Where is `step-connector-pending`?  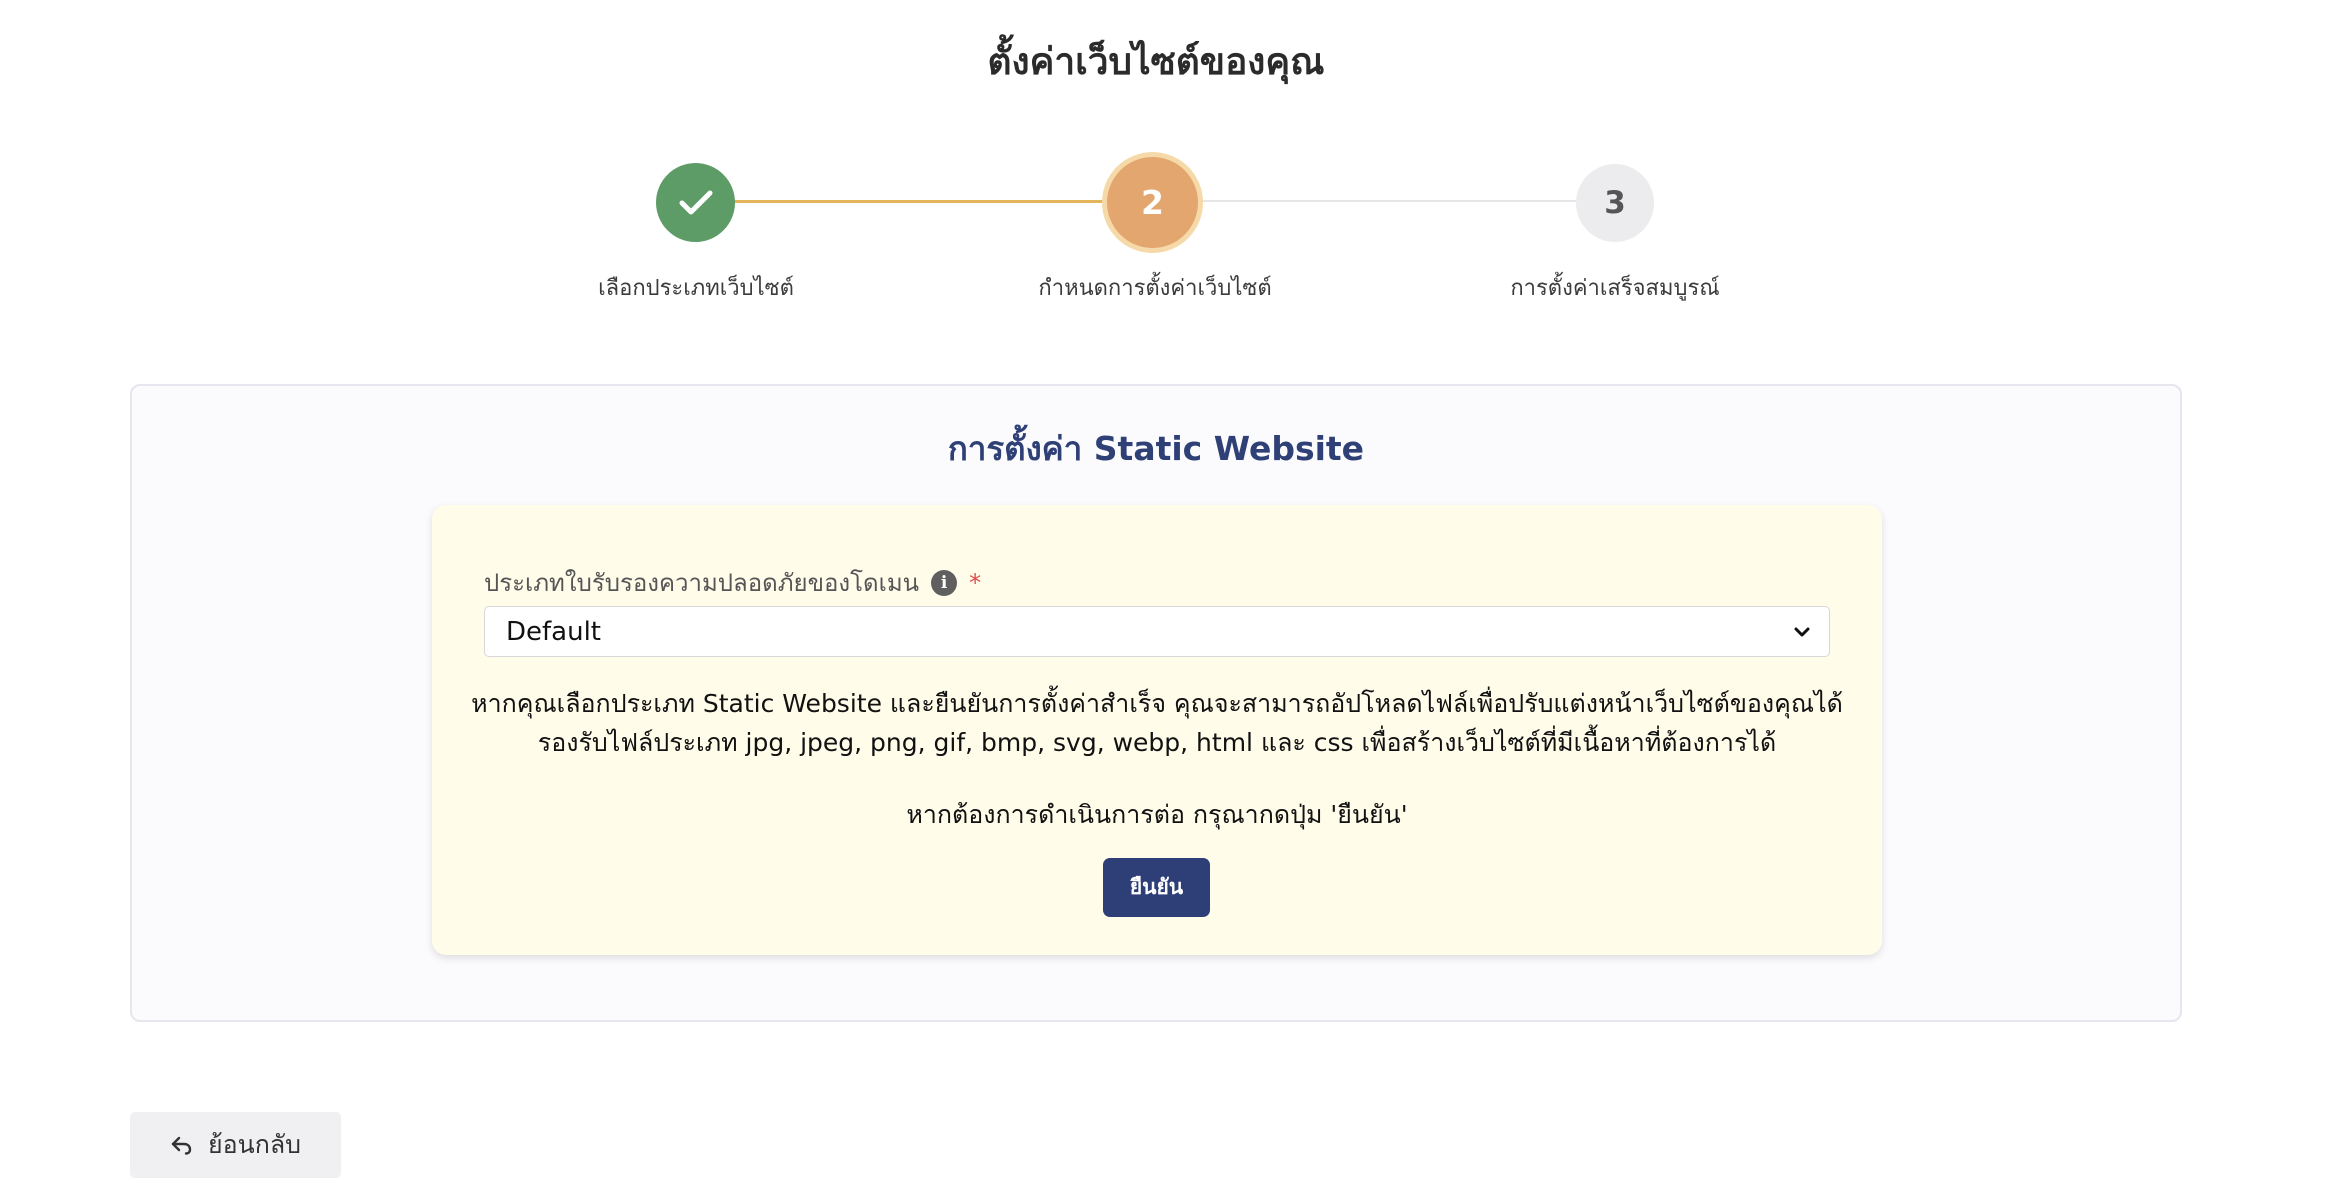
step-connector-pending is located at coordinates (1387, 201).